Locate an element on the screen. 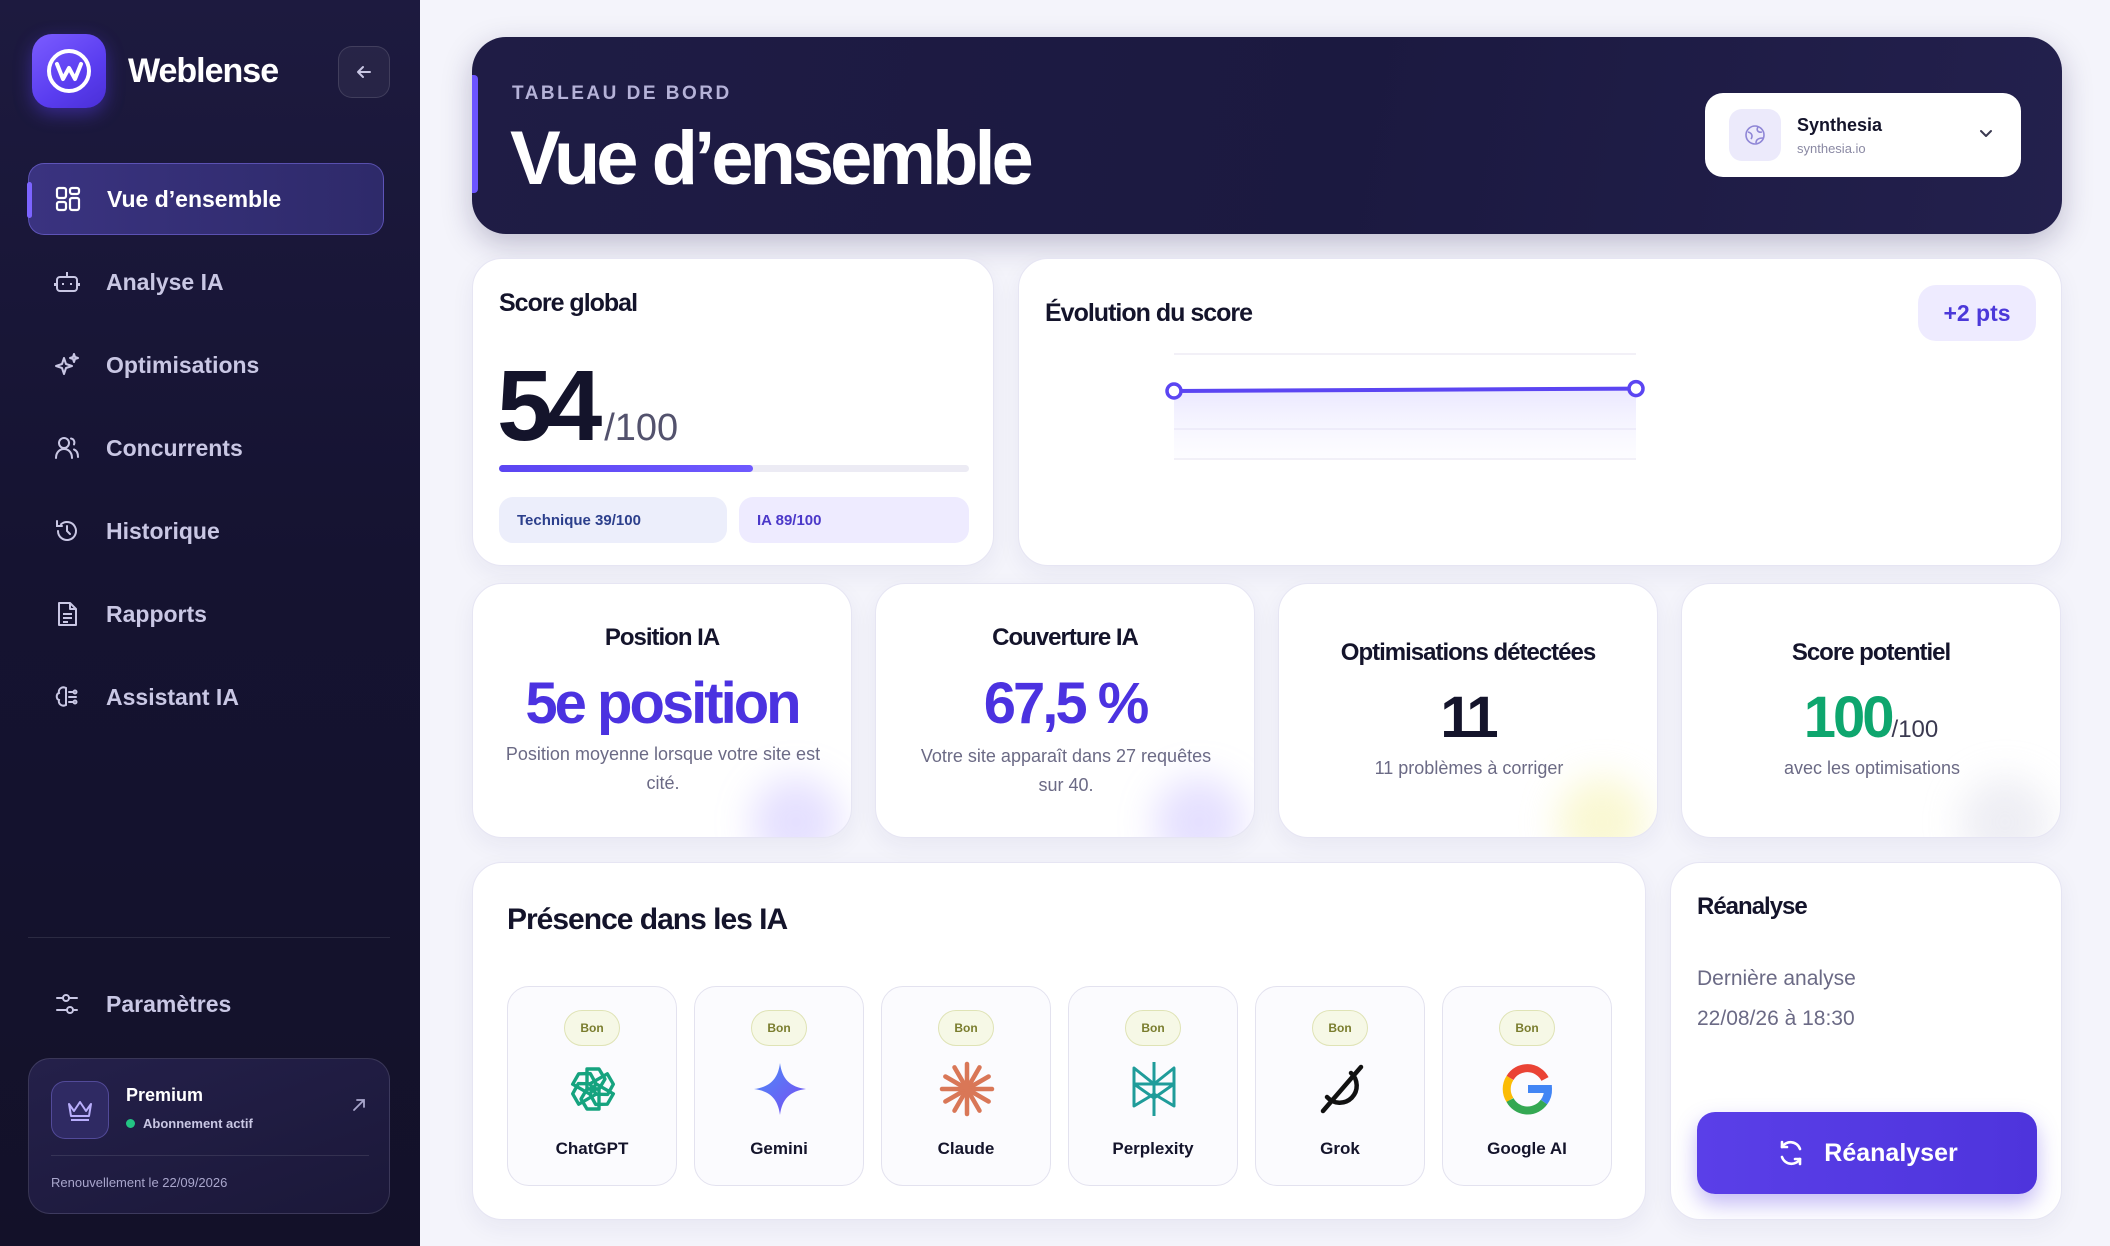  reanalyse-button-label: Réanalyser is located at coordinates (1891, 1152).